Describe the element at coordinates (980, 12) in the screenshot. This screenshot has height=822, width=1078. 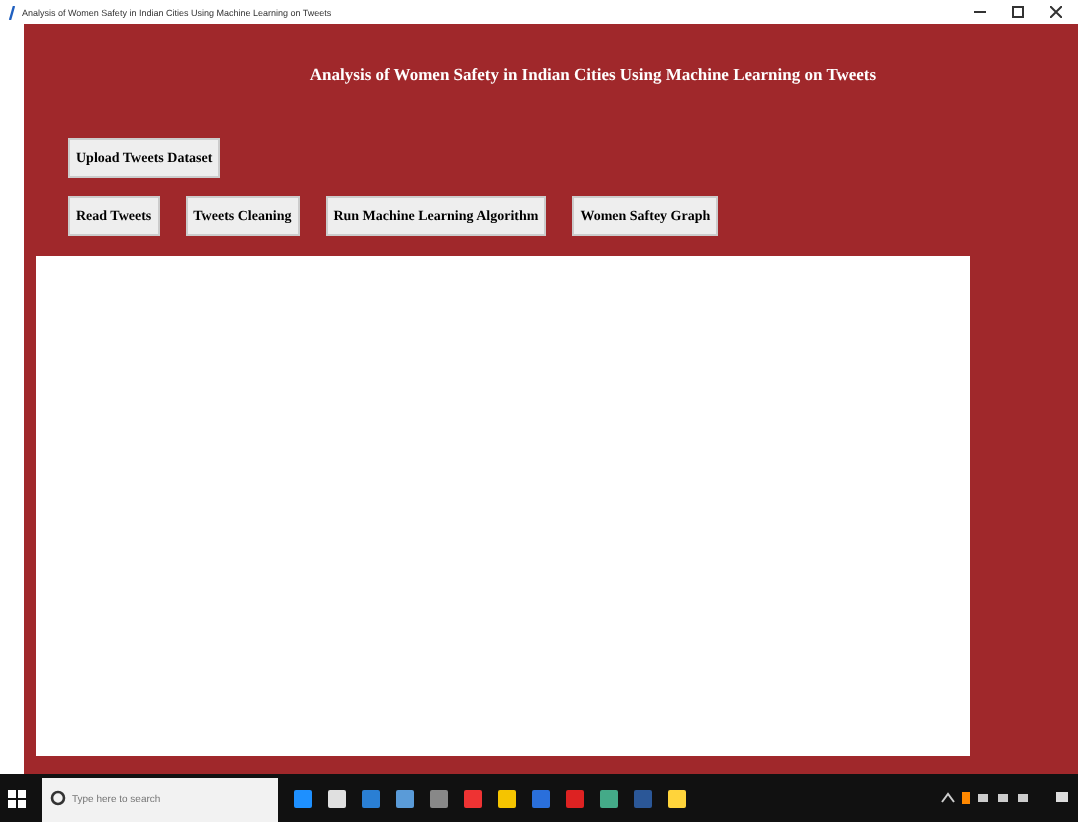
I see `minimize-icon` at that location.